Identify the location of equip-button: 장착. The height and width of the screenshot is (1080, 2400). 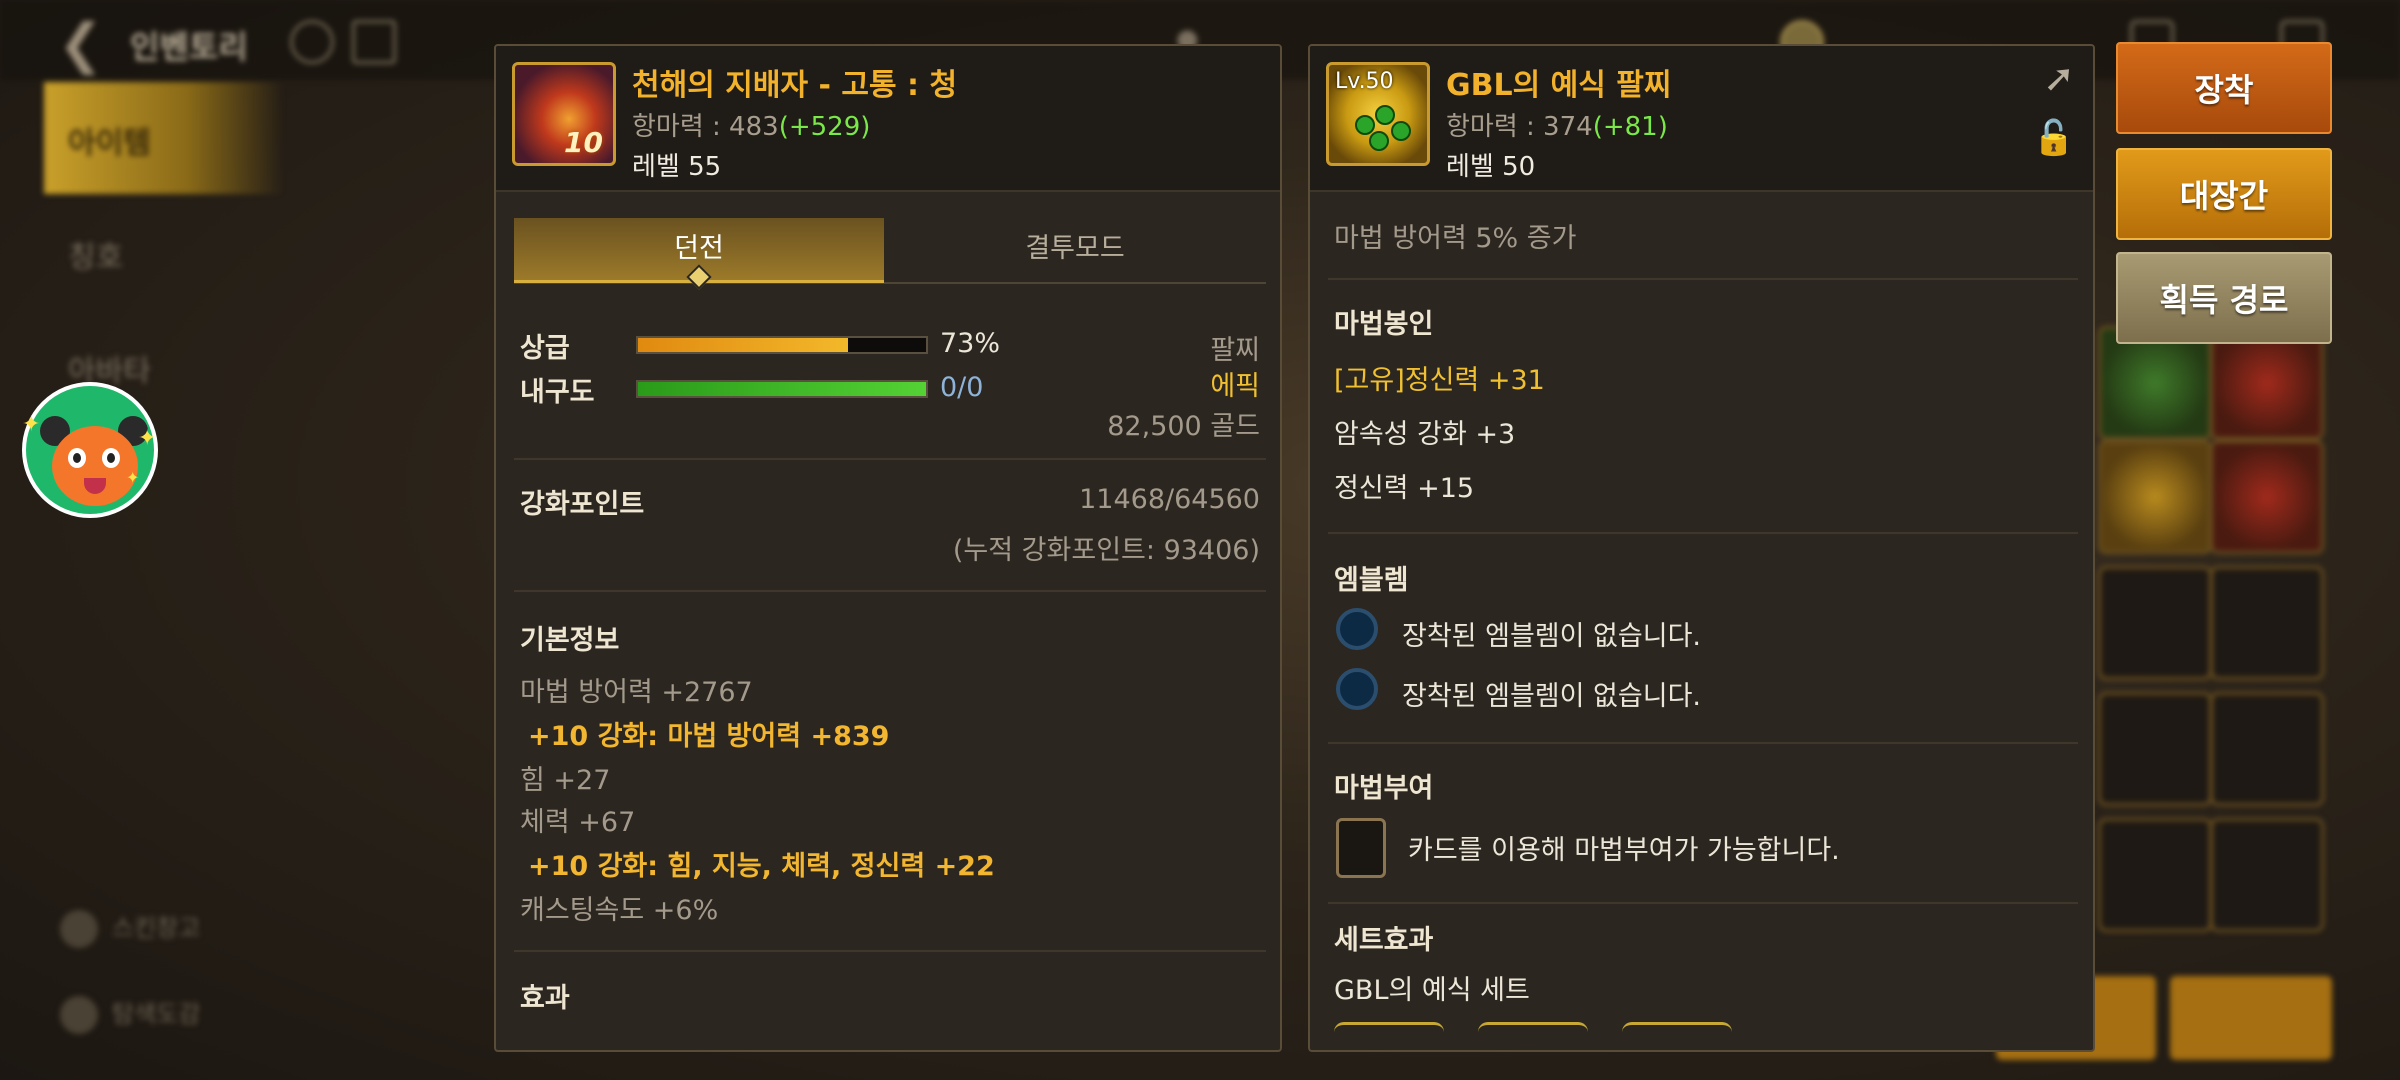
(2224, 88).